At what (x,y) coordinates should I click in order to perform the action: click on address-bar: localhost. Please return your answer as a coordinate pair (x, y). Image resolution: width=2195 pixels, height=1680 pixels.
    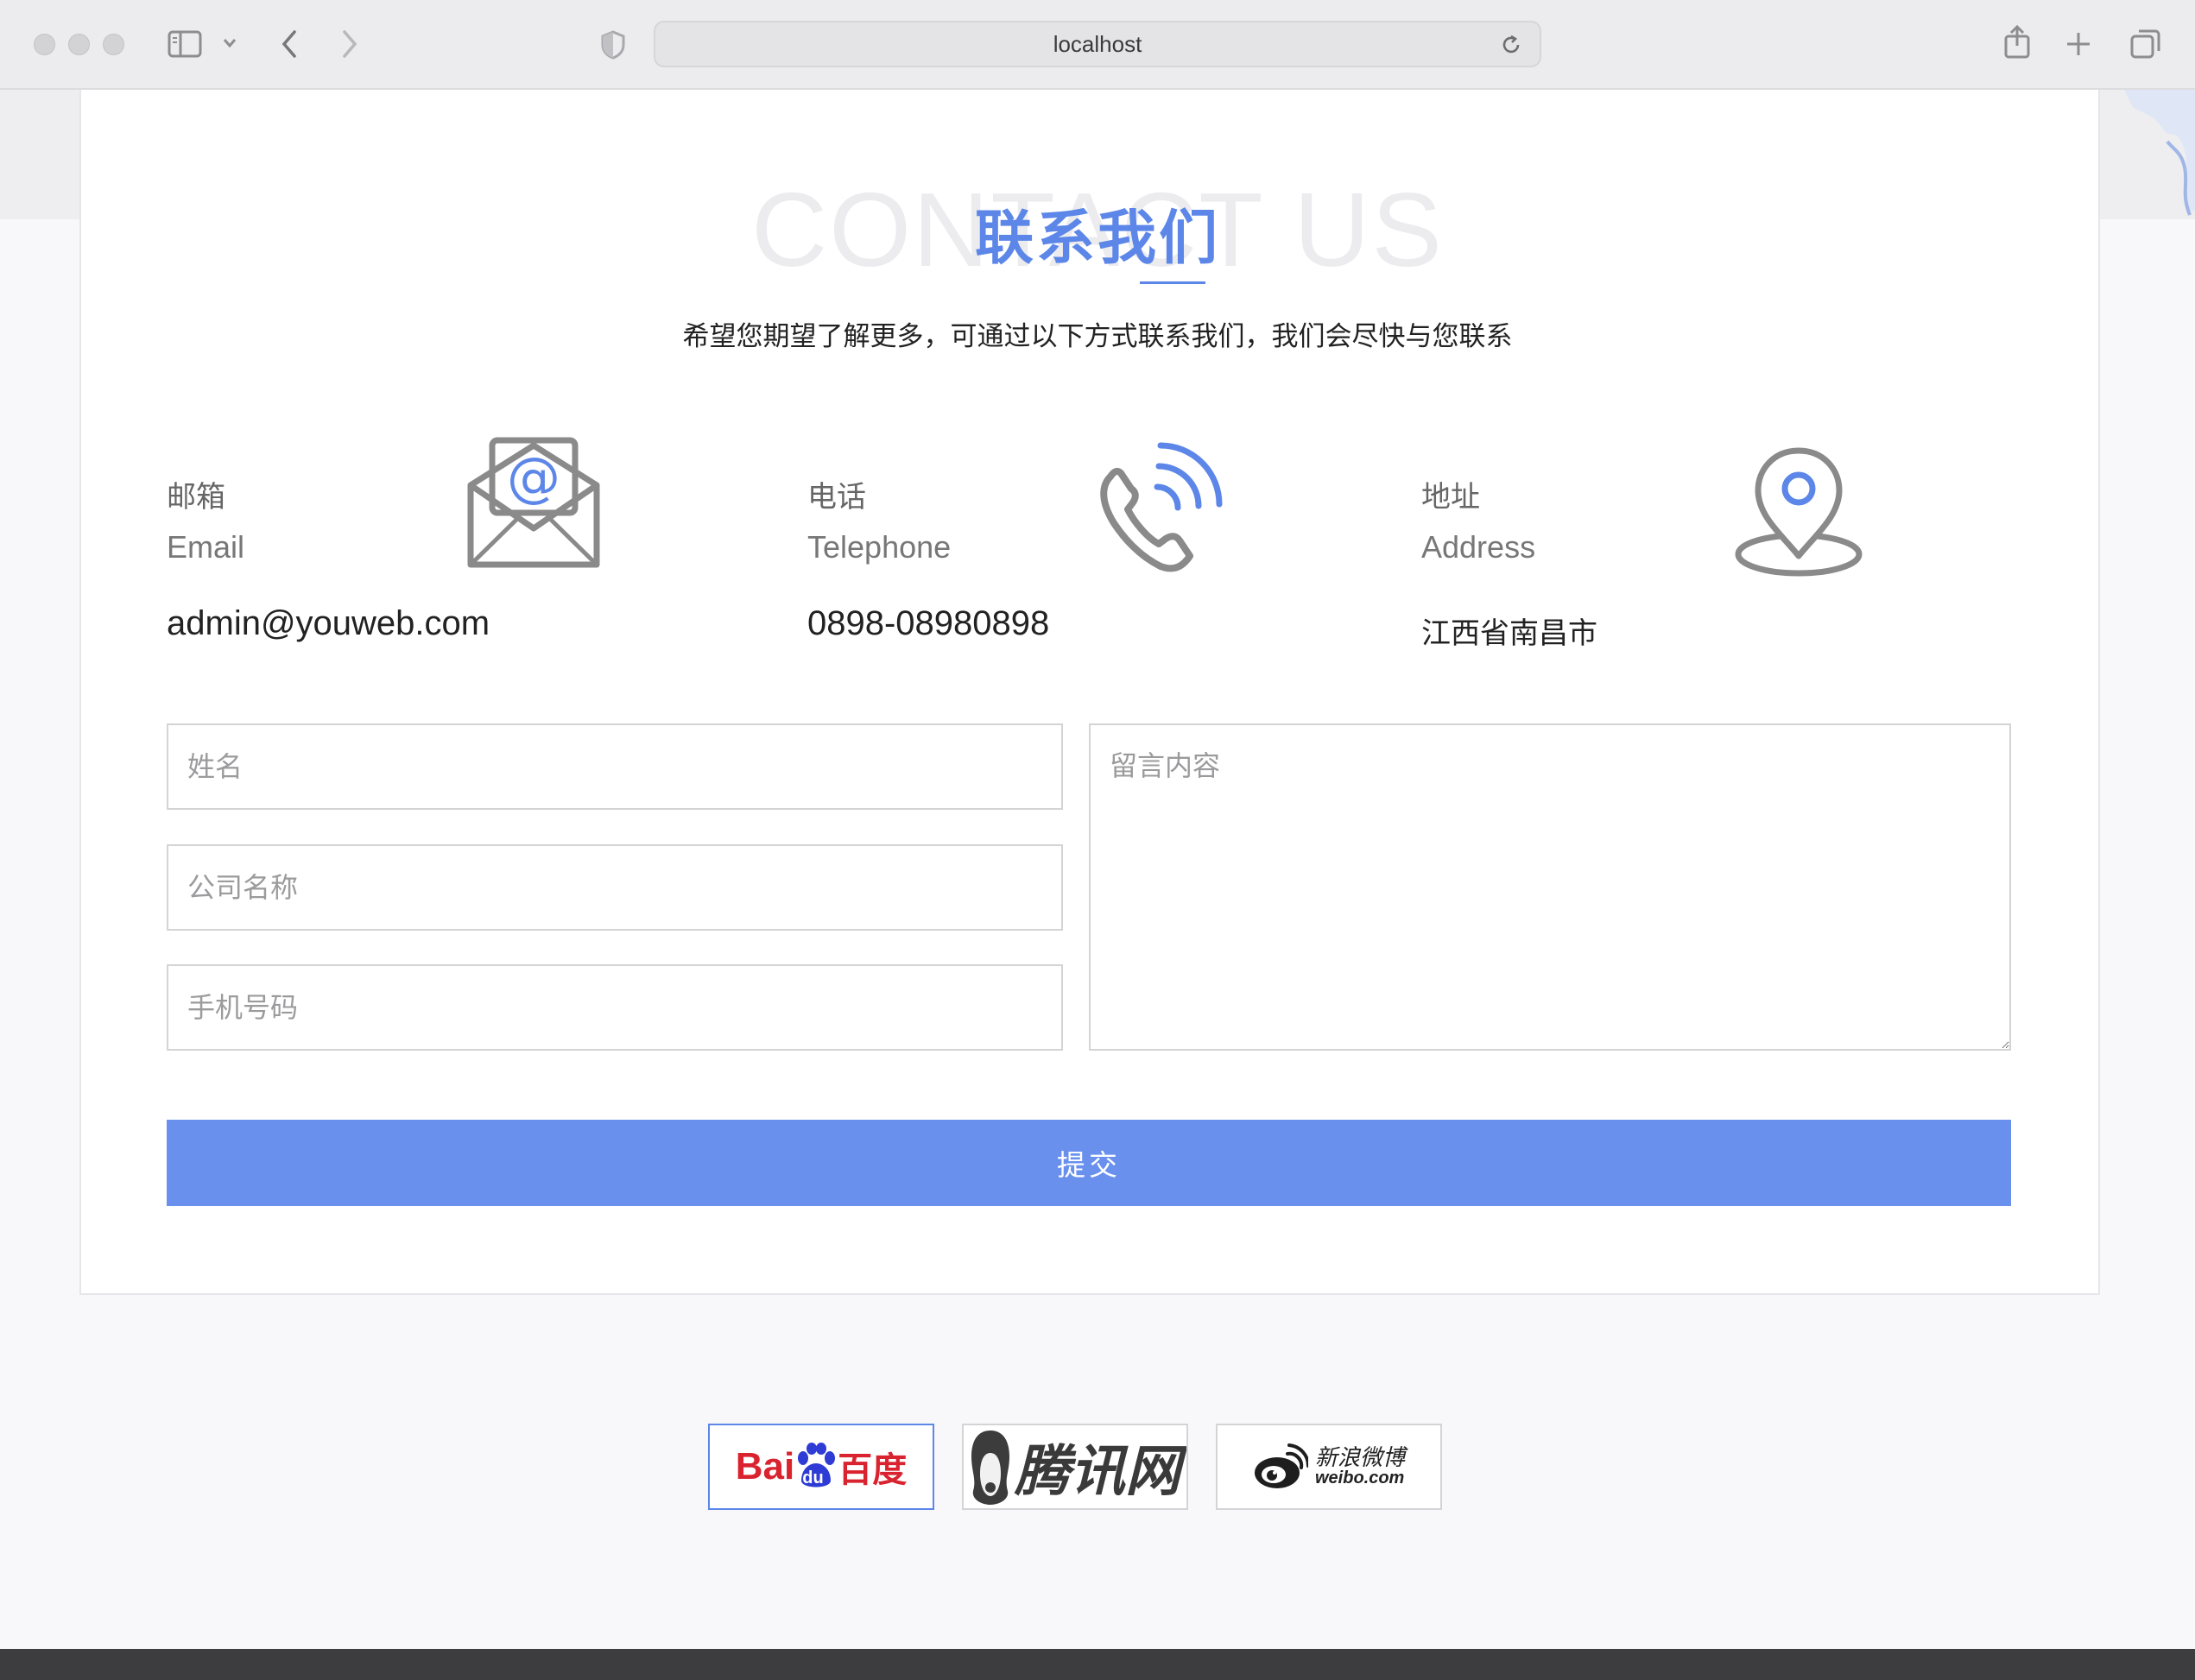
    Looking at the image, I should click on (1097, 44).